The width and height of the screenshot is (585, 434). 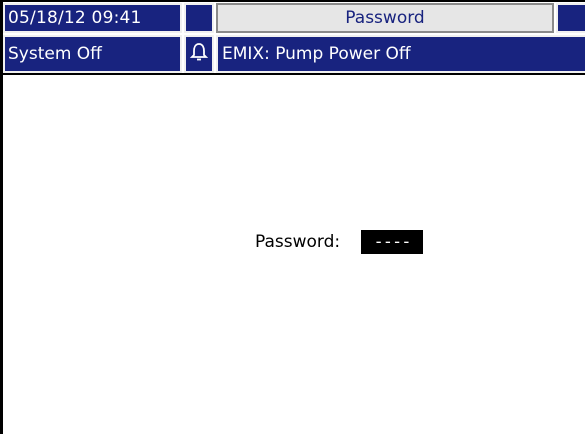 I want to click on system-status: System Off, so click(x=92, y=54).